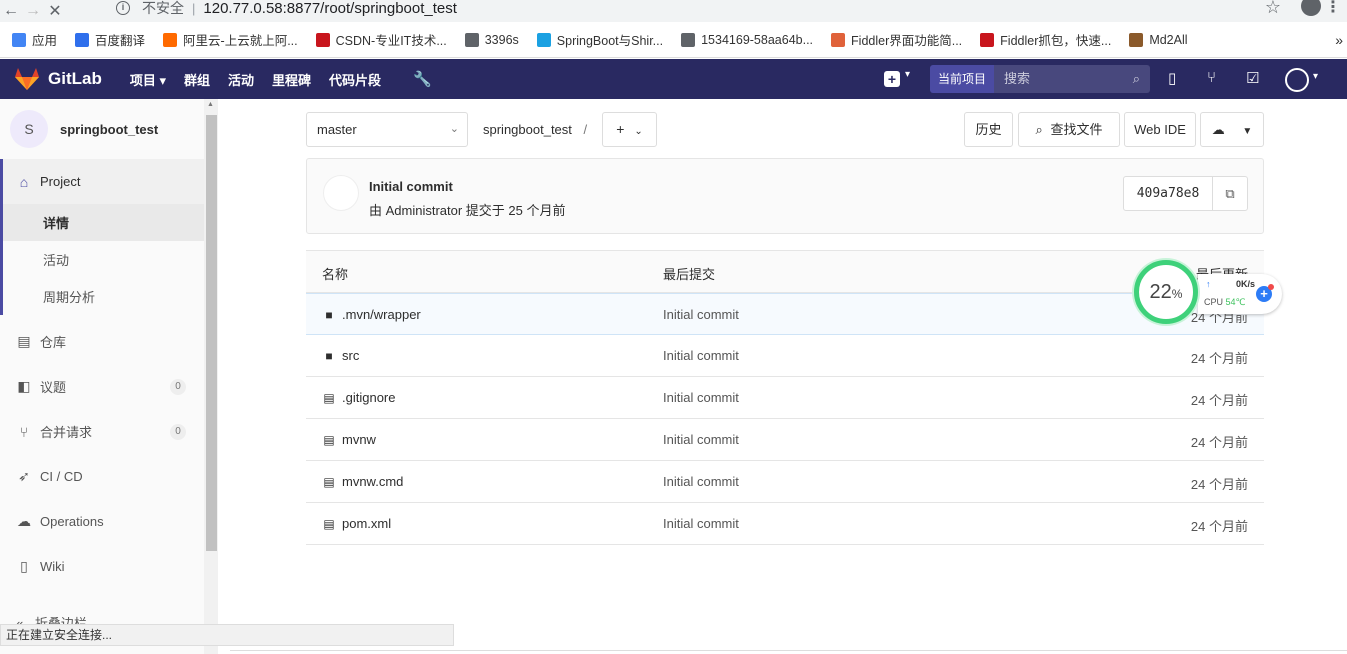  I want to click on sidebar-item-wiki: ▯ Wiki, so click(102, 566).